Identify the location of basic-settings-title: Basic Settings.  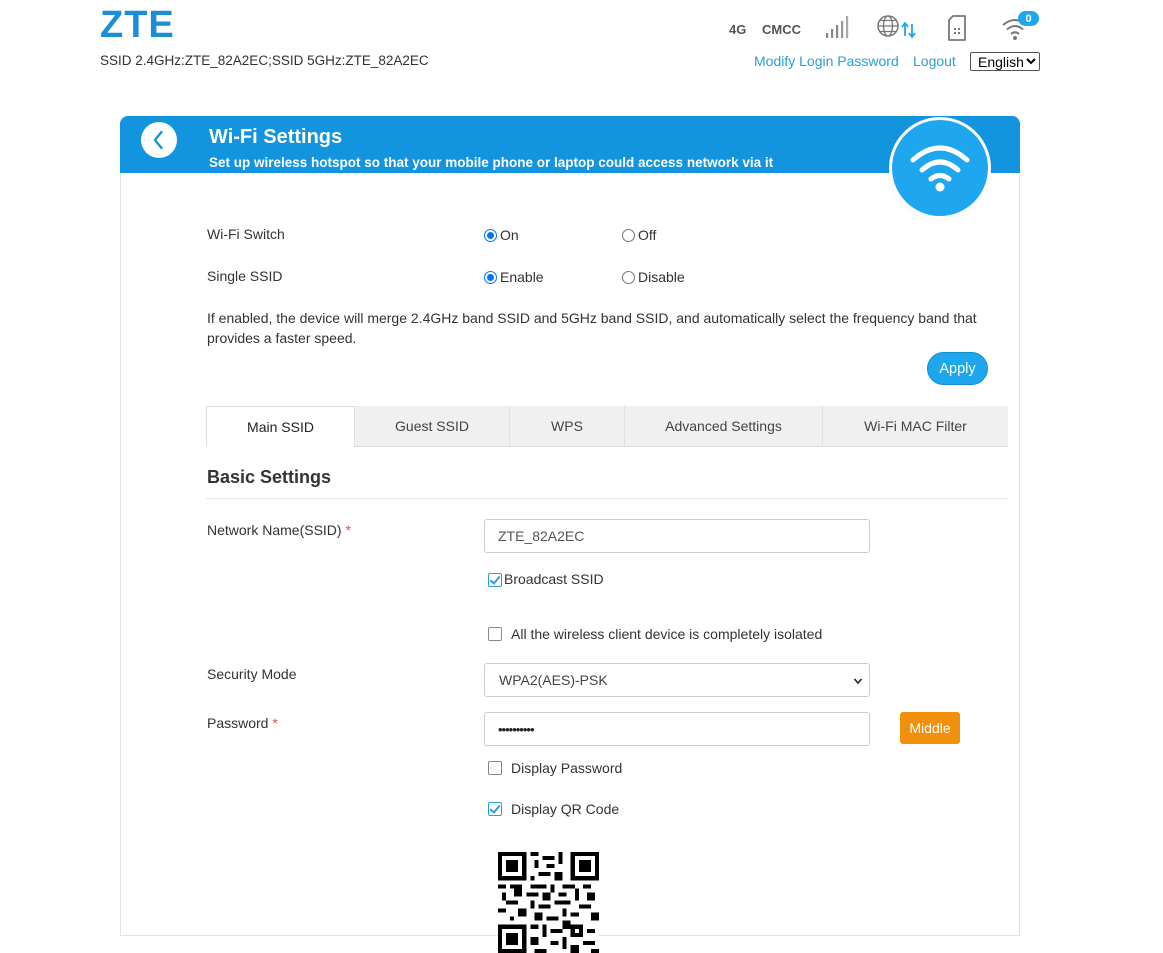
(269, 477).